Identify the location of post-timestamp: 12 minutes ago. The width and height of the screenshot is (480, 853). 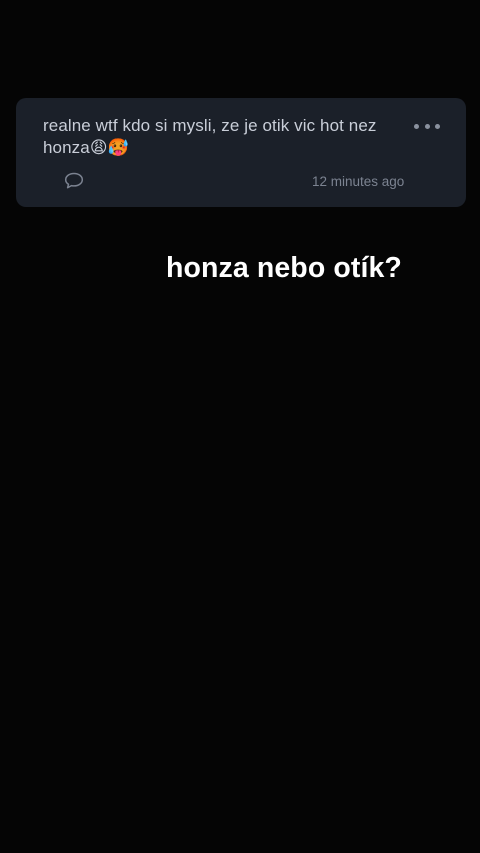
(358, 181).